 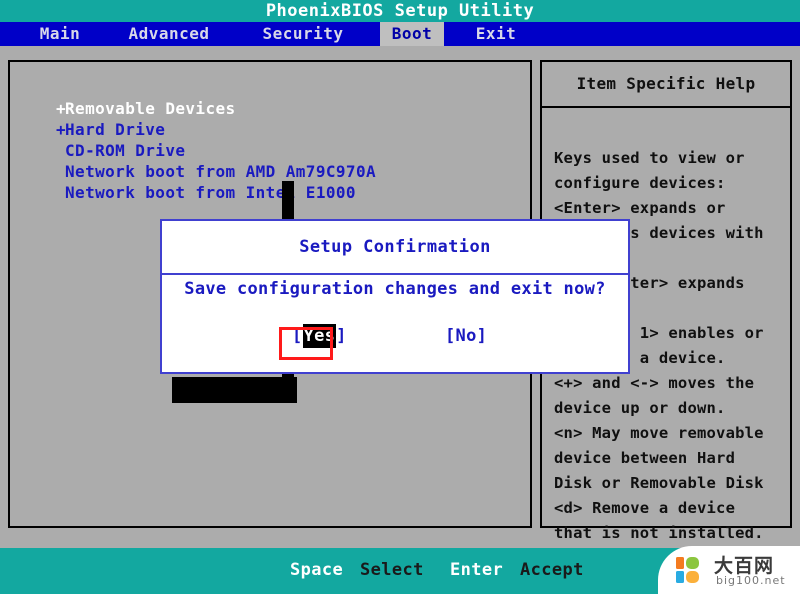 What do you see at coordinates (640, 208) in the screenshot?
I see `help-text-line: <Enter> expands or` at bounding box center [640, 208].